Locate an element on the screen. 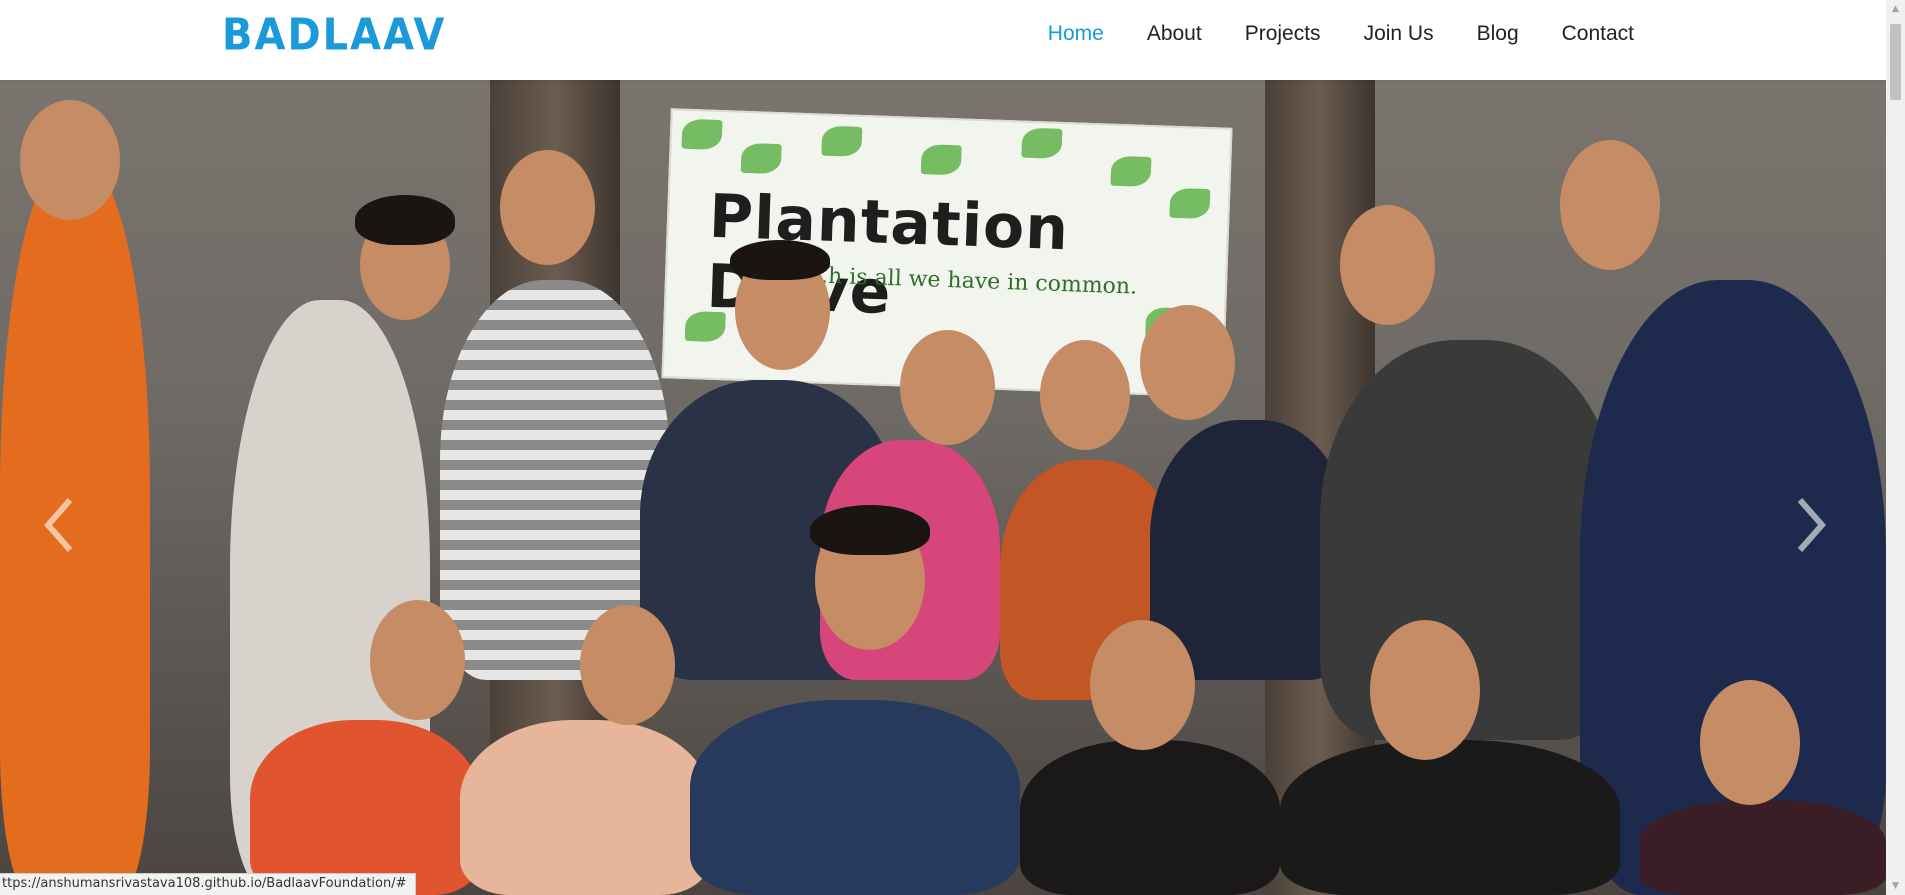 Image resolution: width=1905 pixels, height=895 pixels. scroll-down-icon: ▼ is located at coordinates (1895, 886).